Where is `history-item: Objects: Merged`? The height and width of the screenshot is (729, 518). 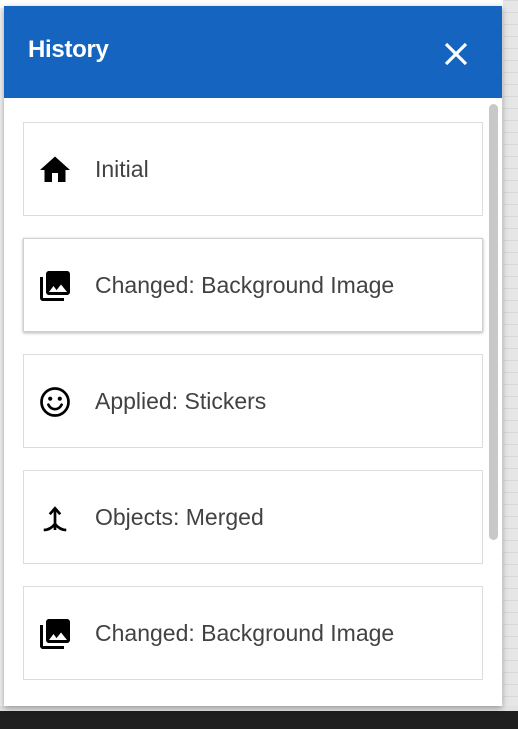 history-item: Objects: Merged is located at coordinates (253, 517).